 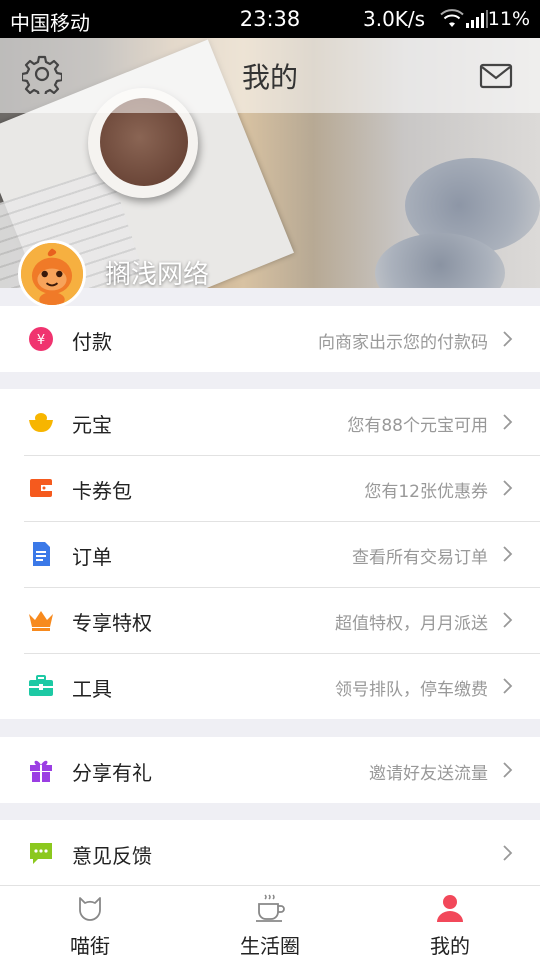 I want to click on avatar, so click(x=52, y=274).